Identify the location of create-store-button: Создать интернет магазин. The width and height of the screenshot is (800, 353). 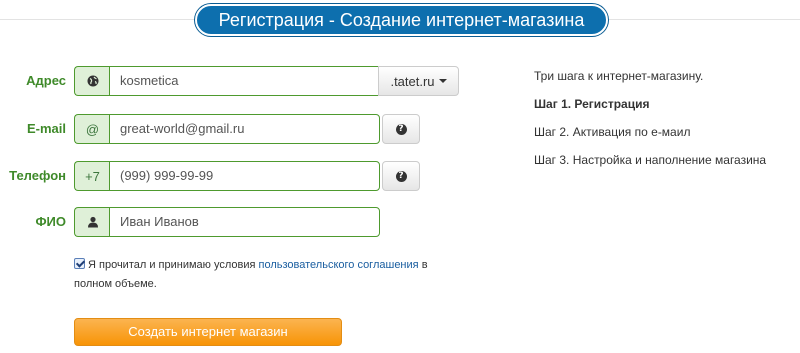
(208, 332).